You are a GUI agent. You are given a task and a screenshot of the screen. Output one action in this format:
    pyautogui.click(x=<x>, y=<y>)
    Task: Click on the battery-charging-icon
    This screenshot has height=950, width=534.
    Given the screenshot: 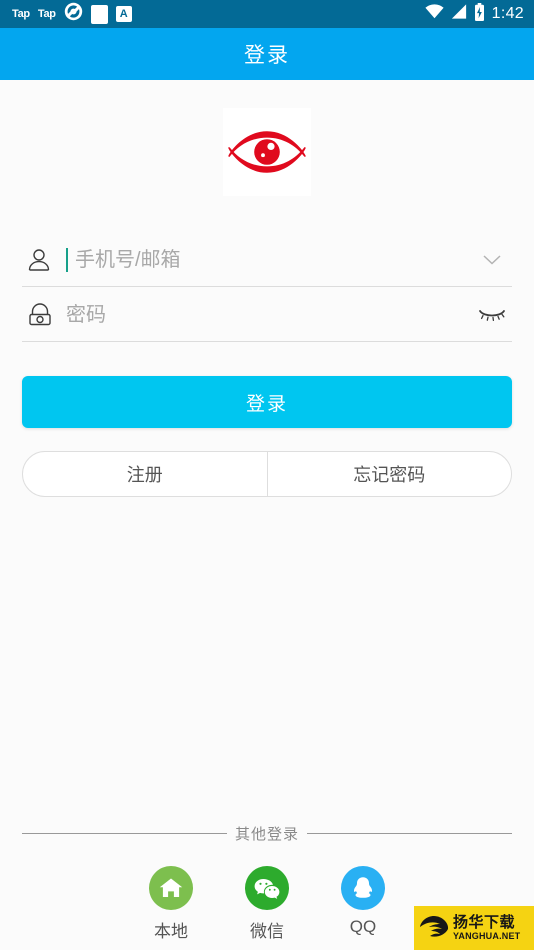 What is the action you would take?
    pyautogui.click(x=479, y=14)
    